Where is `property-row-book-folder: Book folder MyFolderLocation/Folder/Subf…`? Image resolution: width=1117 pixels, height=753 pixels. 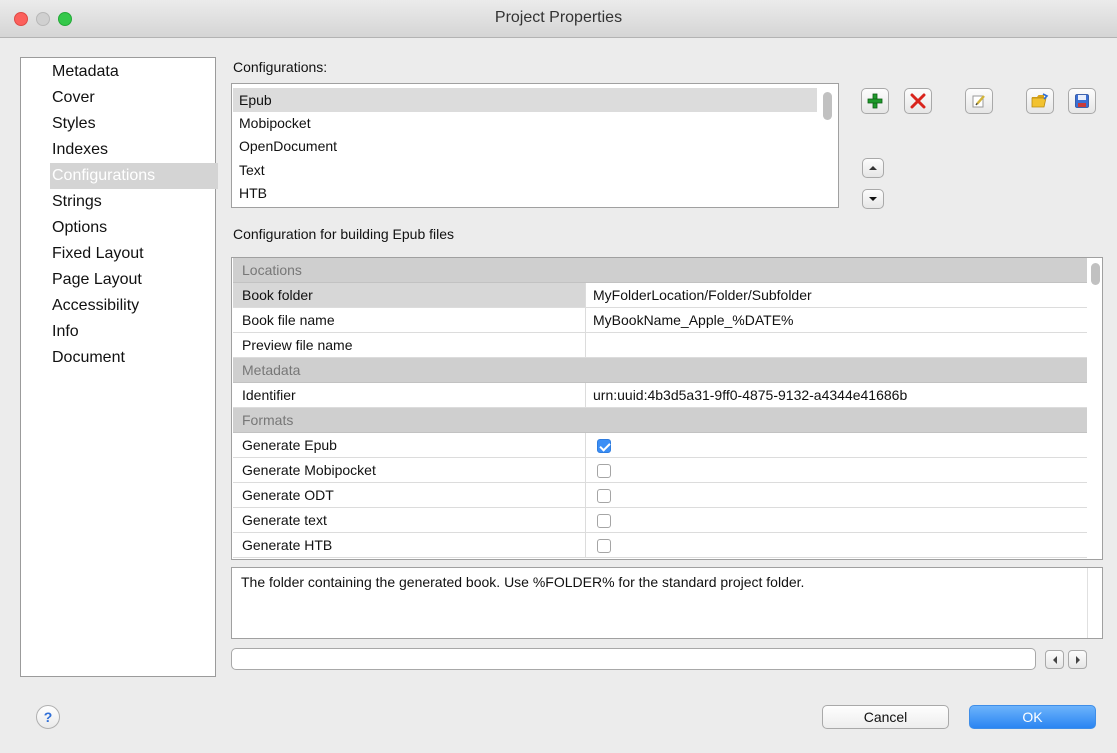
property-row-book-folder: Book folder MyFolderLocation/Folder/Subf… is located at coordinates (660, 295).